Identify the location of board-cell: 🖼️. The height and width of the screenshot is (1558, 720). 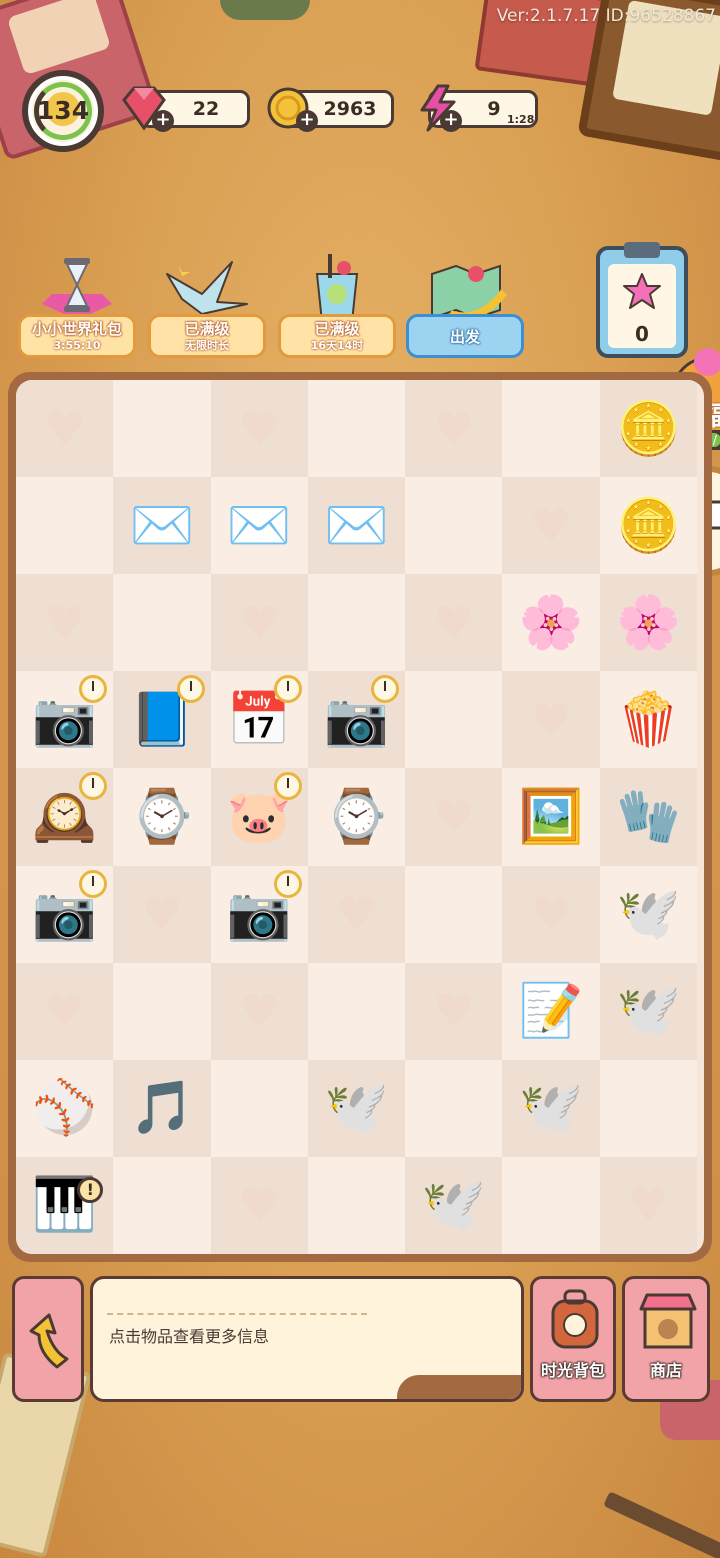
(551, 817).